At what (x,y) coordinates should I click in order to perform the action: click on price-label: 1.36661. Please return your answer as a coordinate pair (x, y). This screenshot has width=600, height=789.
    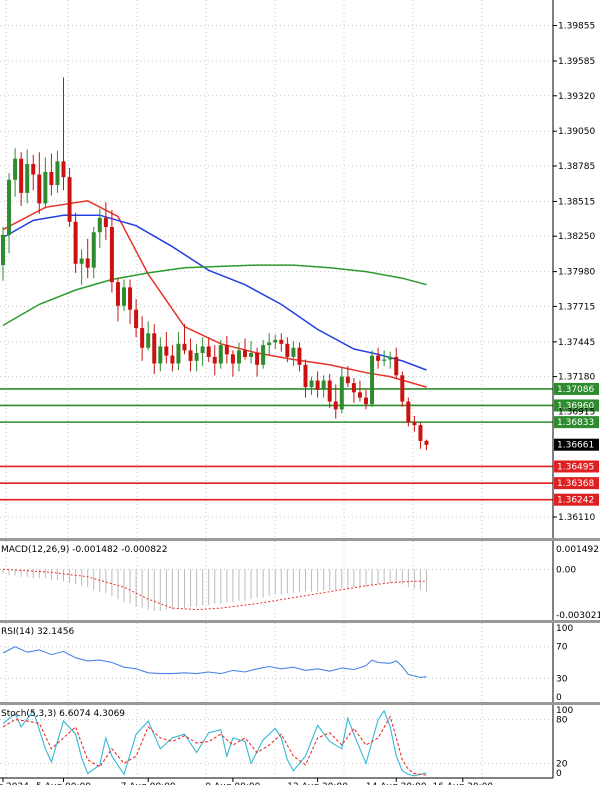
    Looking at the image, I should click on (575, 446).